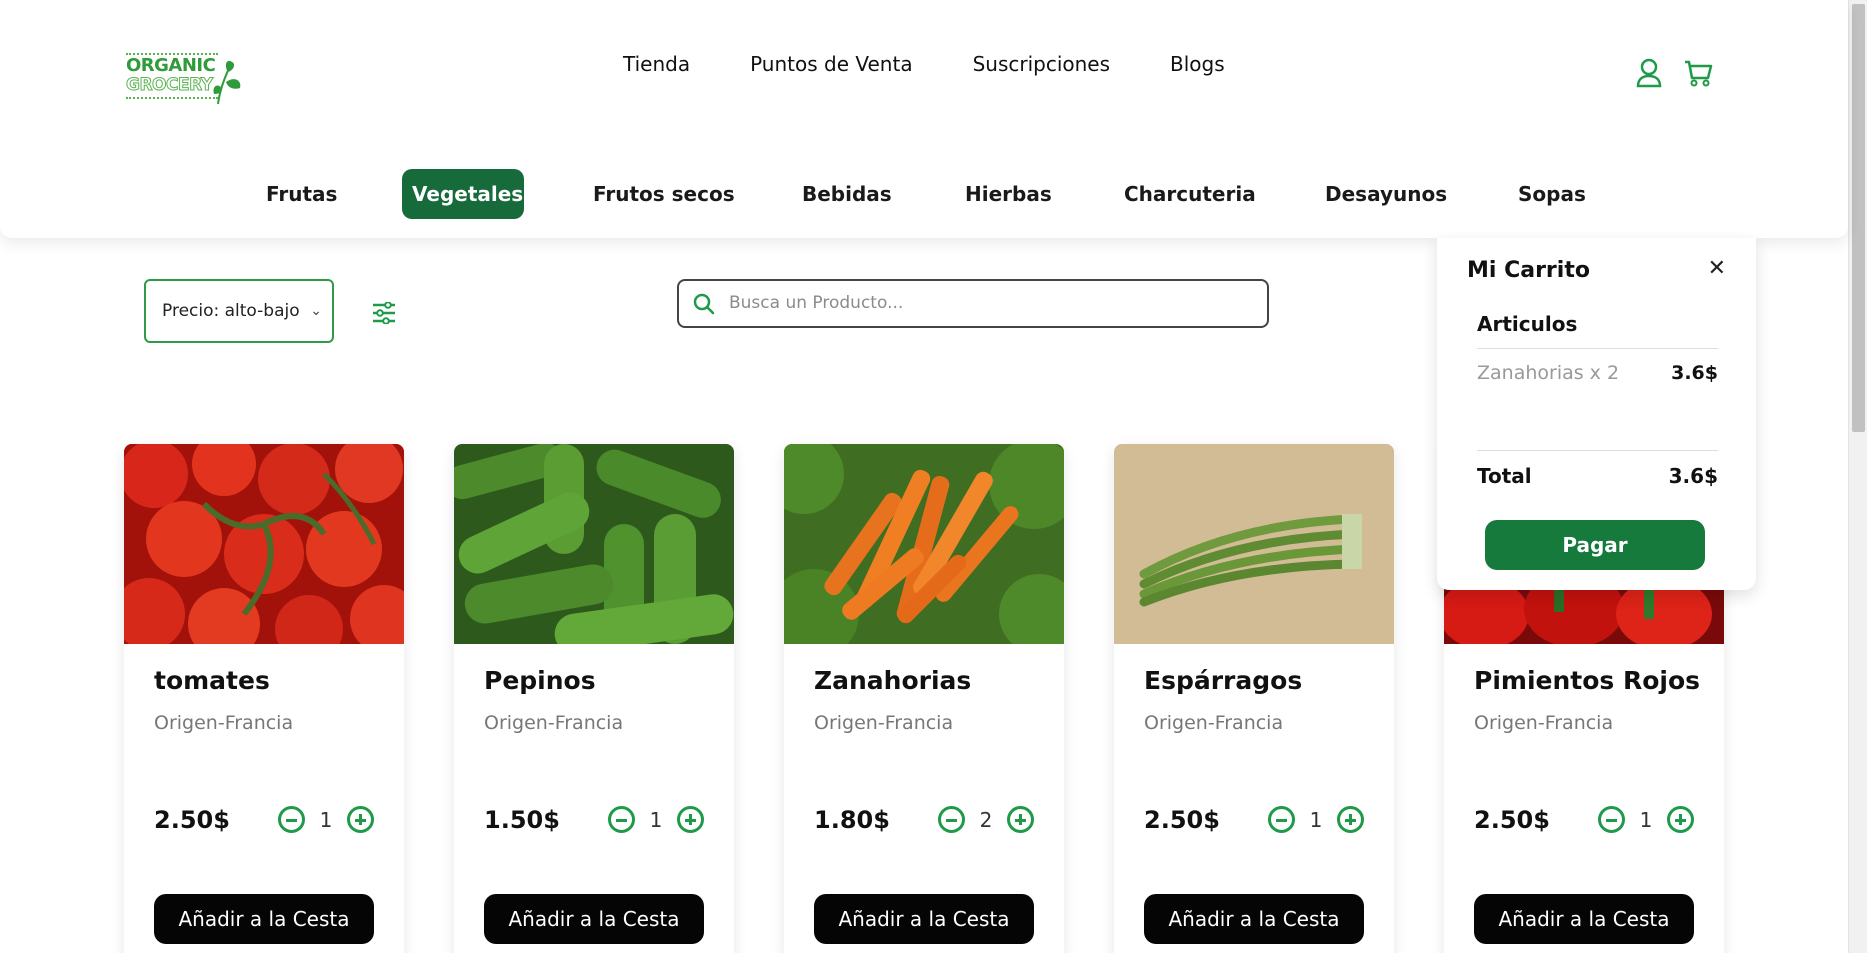 This screenshot has width=1867, height=953. I want to click on nav-puntos-de-venta: Puntos de Venta, so click(831, 64).